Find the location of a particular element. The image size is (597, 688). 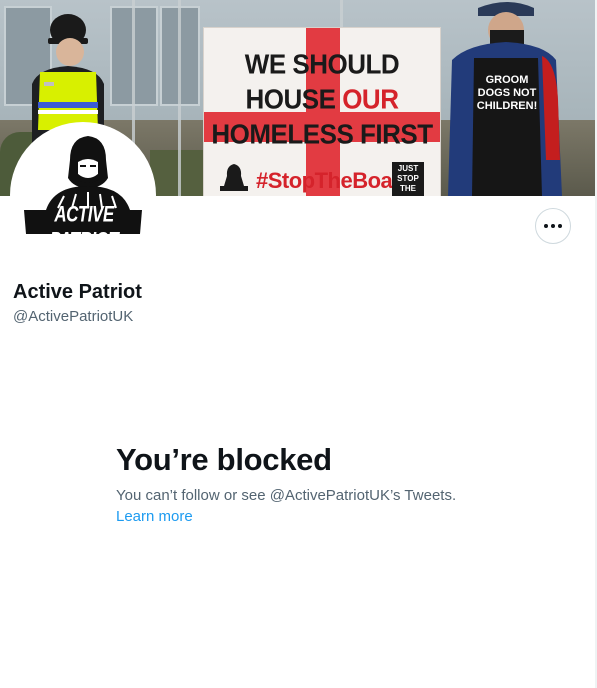

banner-mini-logo is located at coordinates (234, 177).